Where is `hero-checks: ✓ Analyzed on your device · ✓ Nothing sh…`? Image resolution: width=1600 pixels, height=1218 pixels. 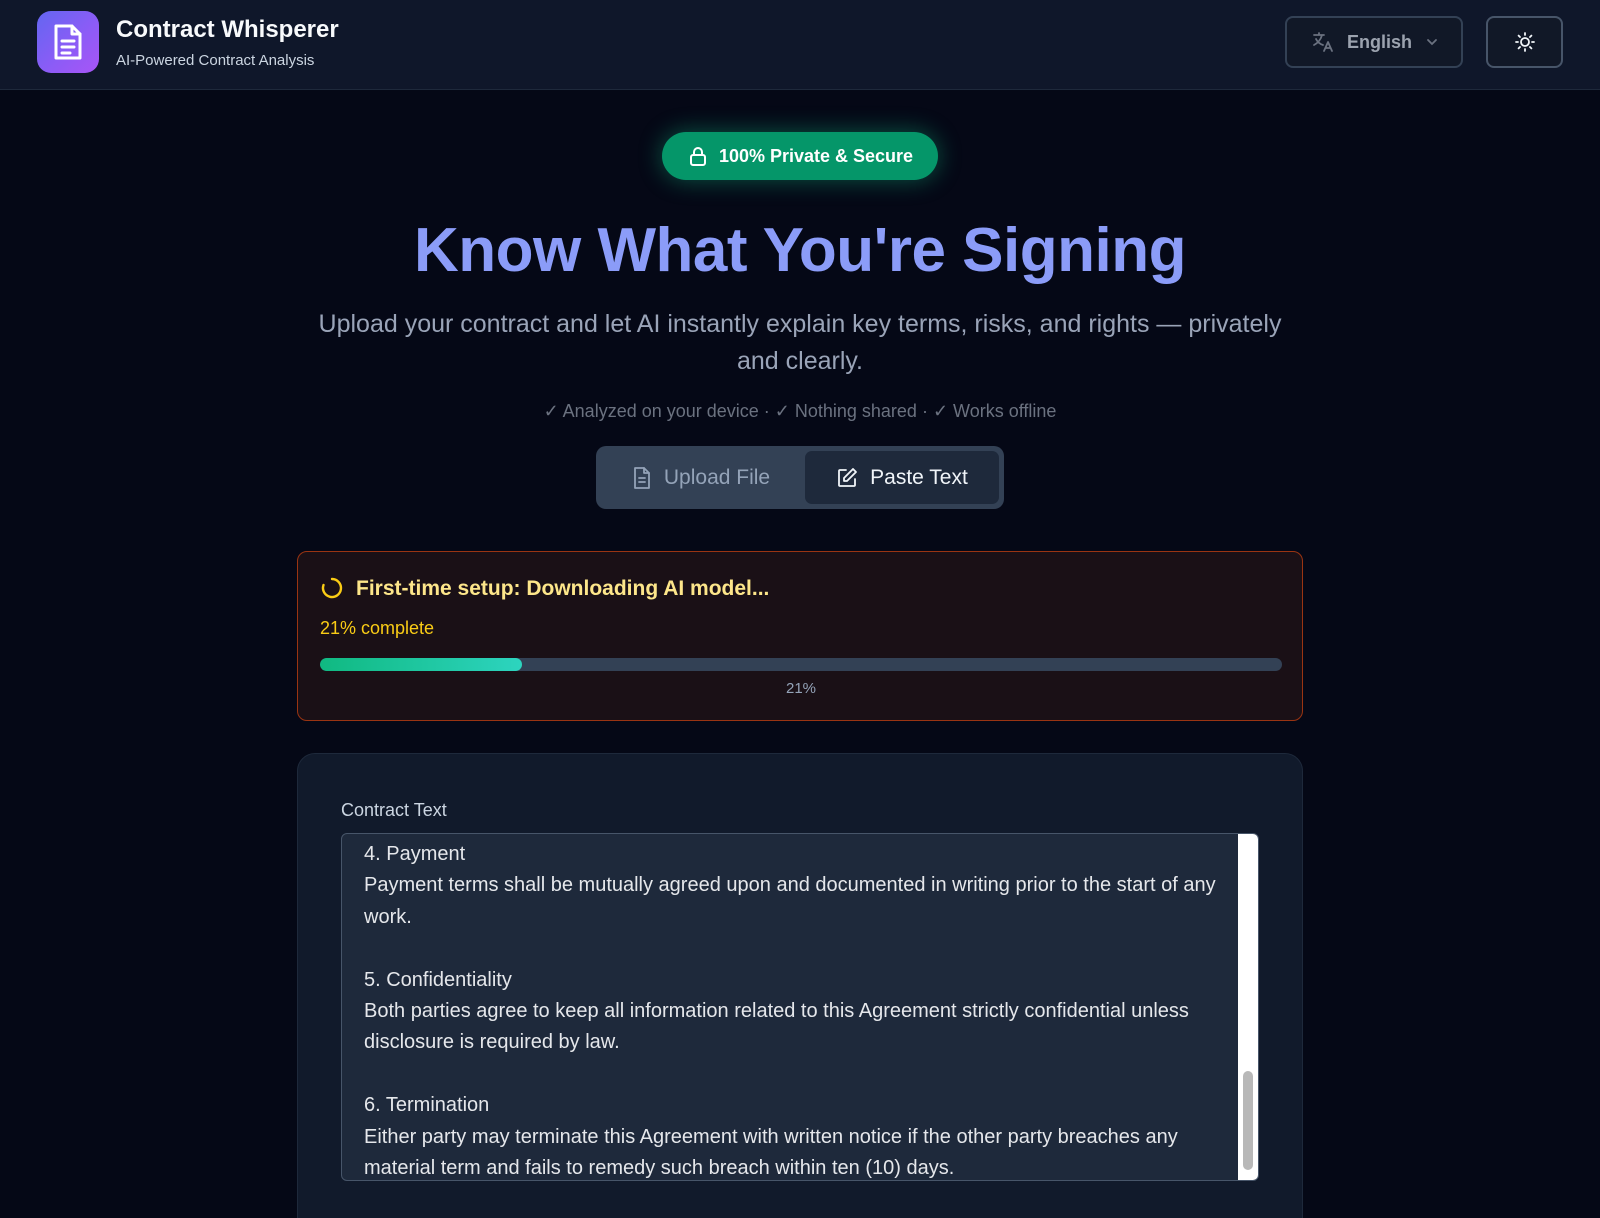 hero-checks: ✓ Analyzed on your device · ✓ Nothing sh… is located at coordinates (800, 411).